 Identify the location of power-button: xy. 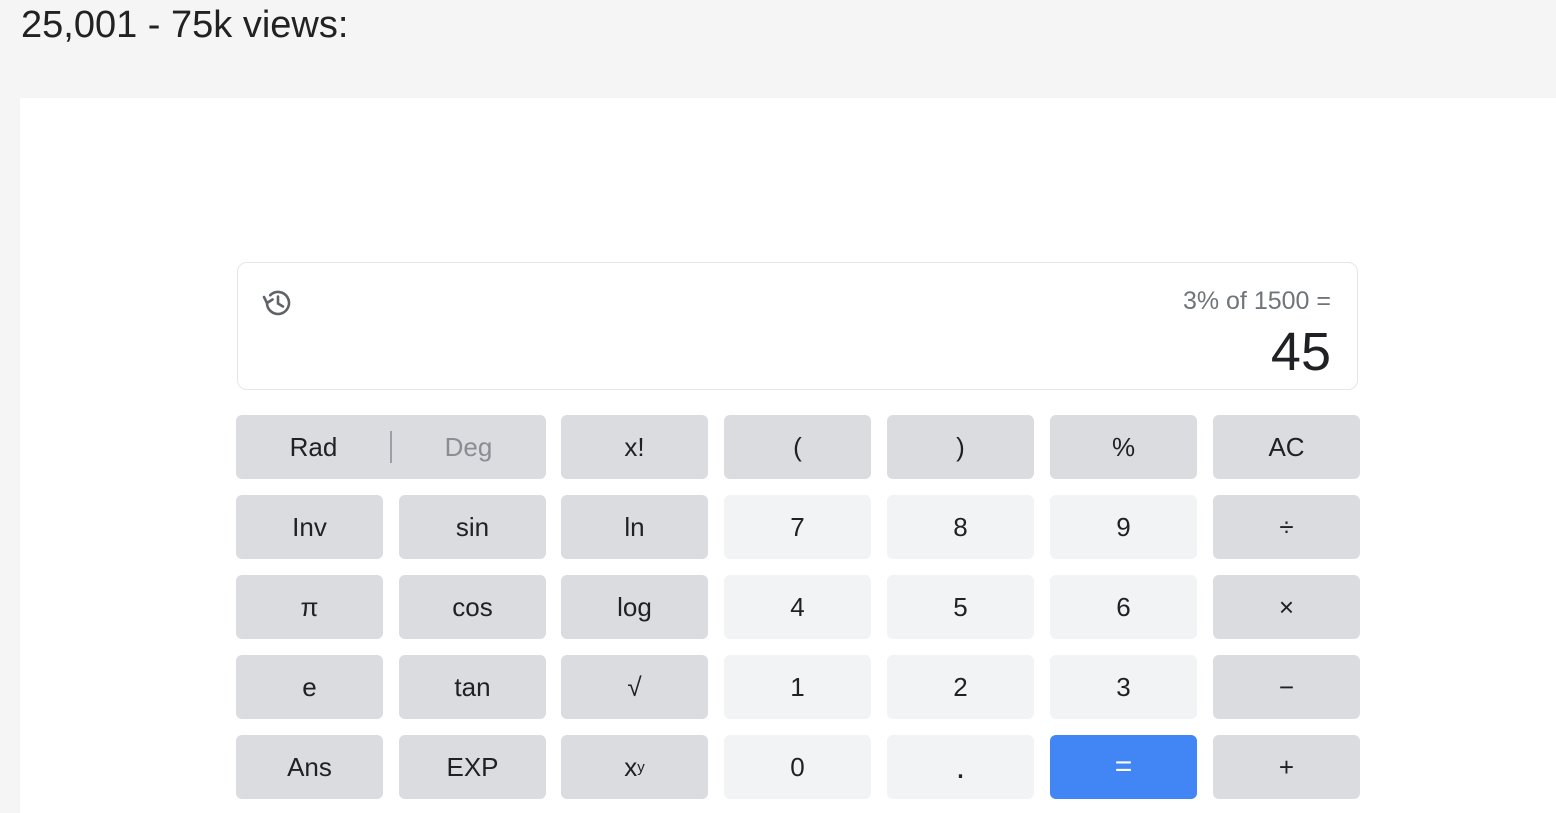
(634, 767).